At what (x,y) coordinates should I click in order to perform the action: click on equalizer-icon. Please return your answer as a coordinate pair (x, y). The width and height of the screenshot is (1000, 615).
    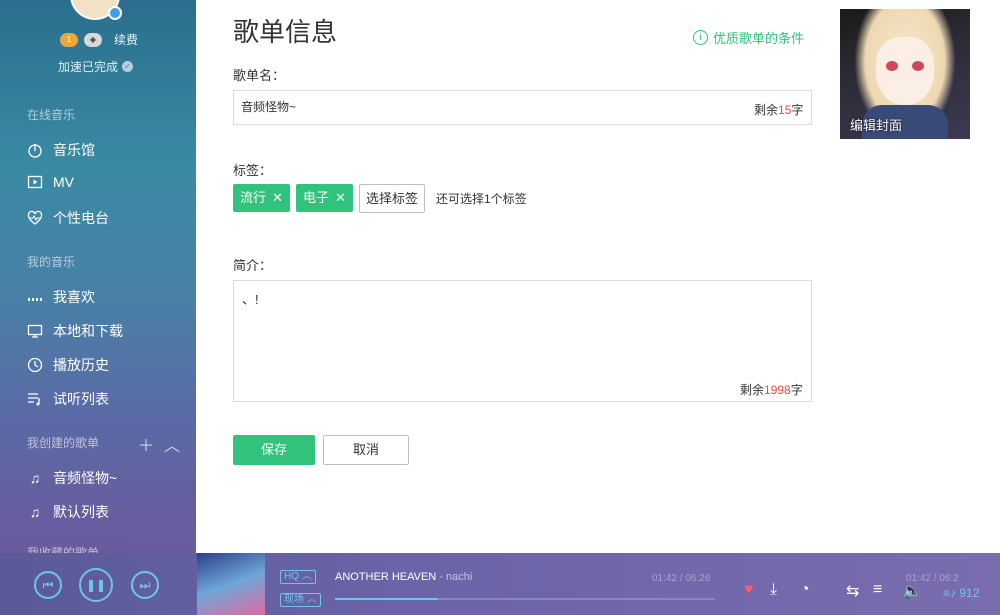
    Looking at the image, I should click on (35, 297).